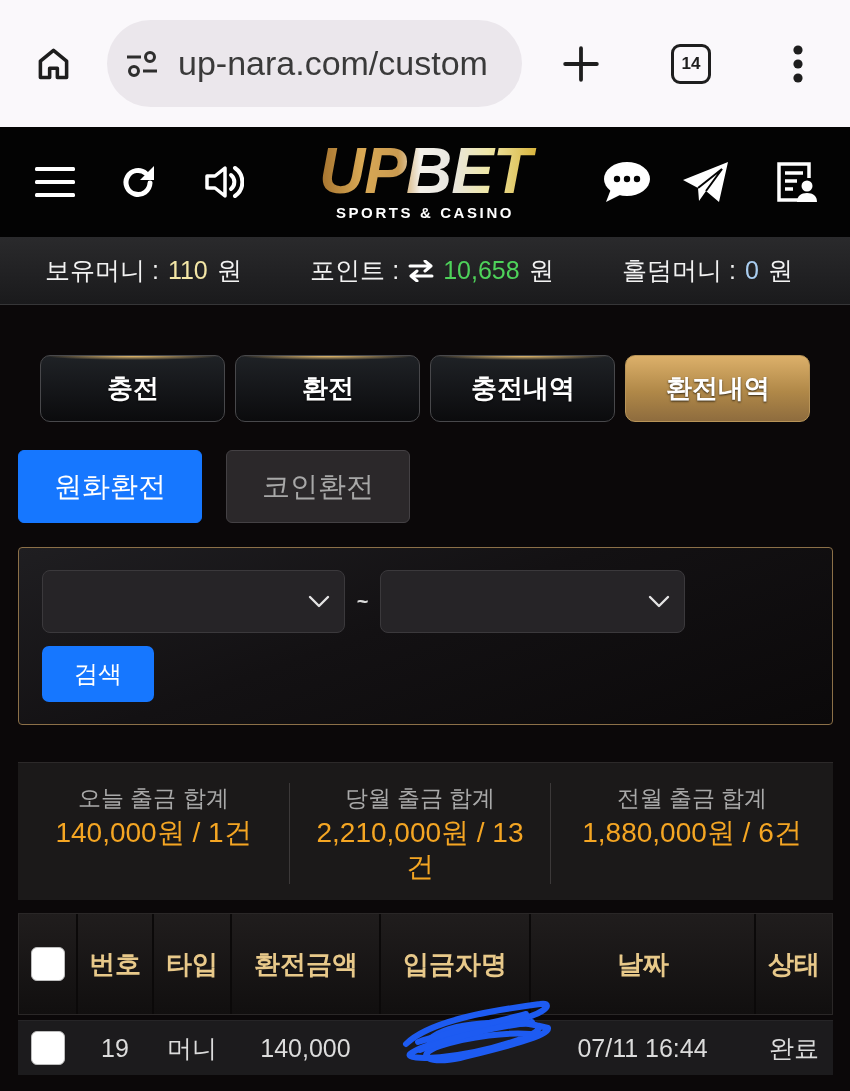 The image size is (850, 1091). Describe the element at coordinates (691, 63) in the screenshot. I see `tab-count-button: 14` at that location.